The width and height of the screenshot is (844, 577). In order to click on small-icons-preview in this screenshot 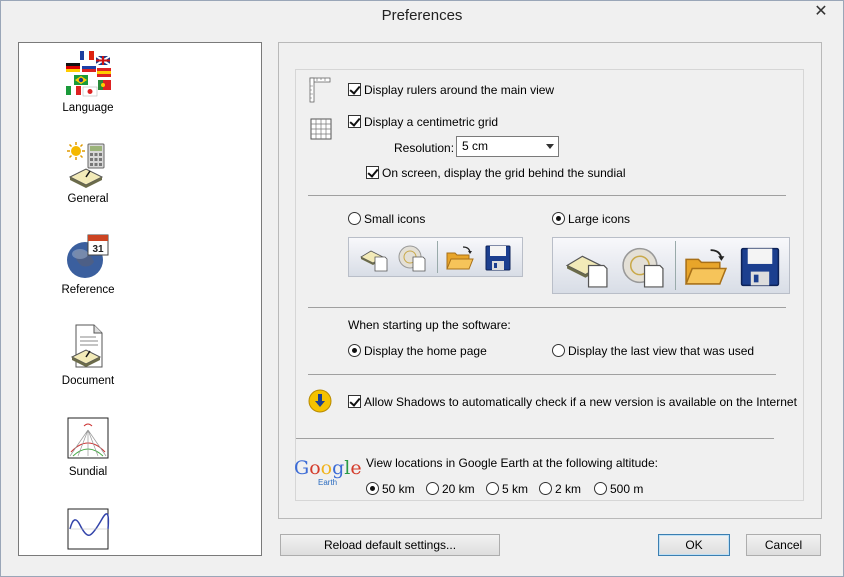, I will do `click(435, 257)`.